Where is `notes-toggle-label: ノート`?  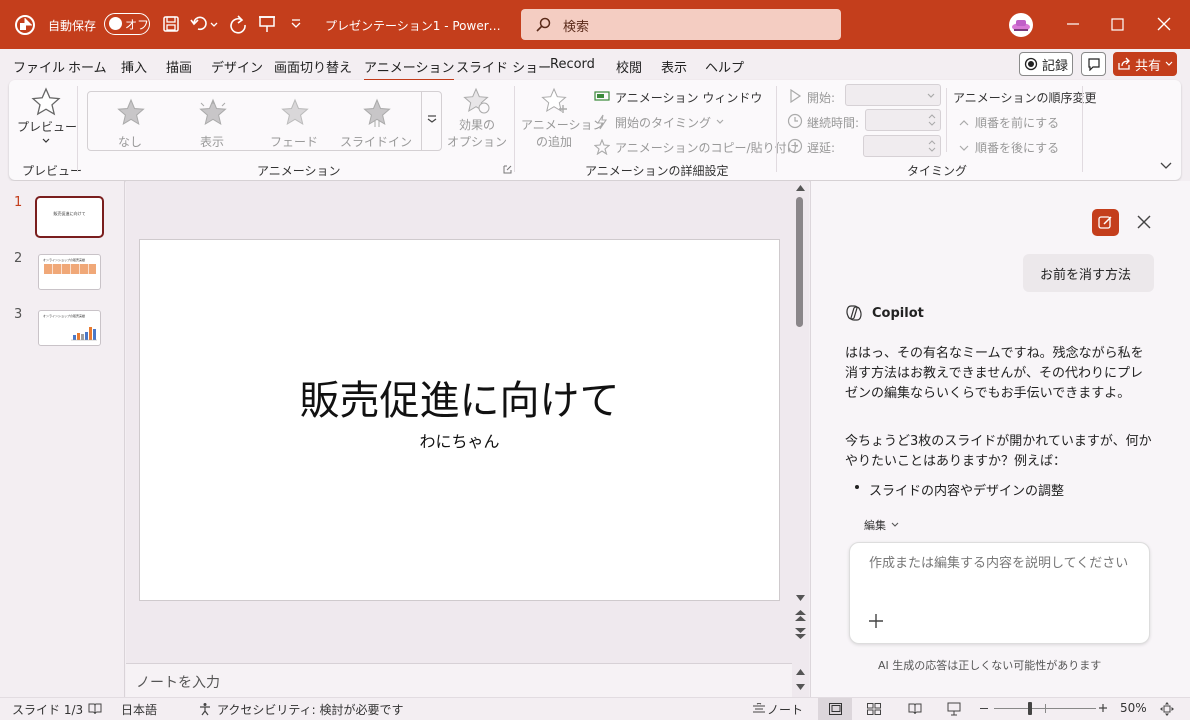
notes-toggle-label: ノート is located at coordinates (785, 709).